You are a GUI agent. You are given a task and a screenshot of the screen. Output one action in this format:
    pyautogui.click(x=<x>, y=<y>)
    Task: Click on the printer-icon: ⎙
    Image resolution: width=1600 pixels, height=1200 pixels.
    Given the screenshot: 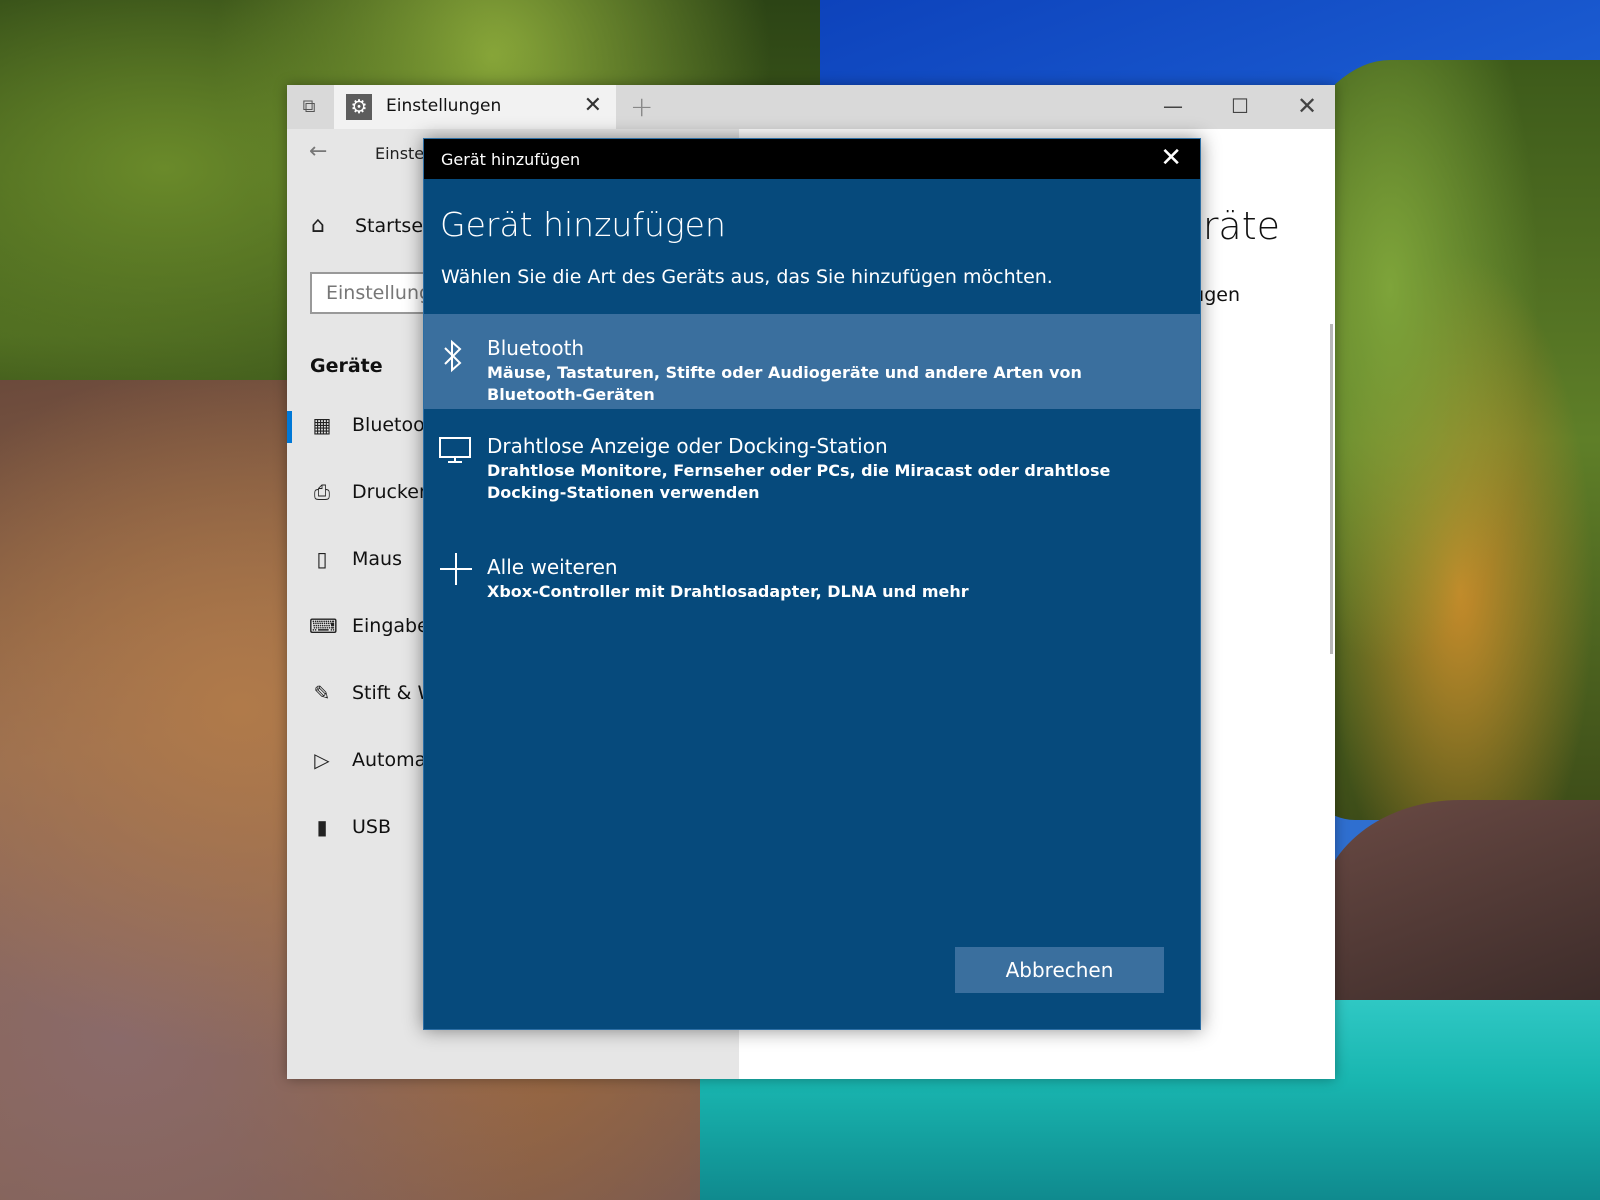 What is the action you would take?
    pyautogui.click(x=322, y=492)
    